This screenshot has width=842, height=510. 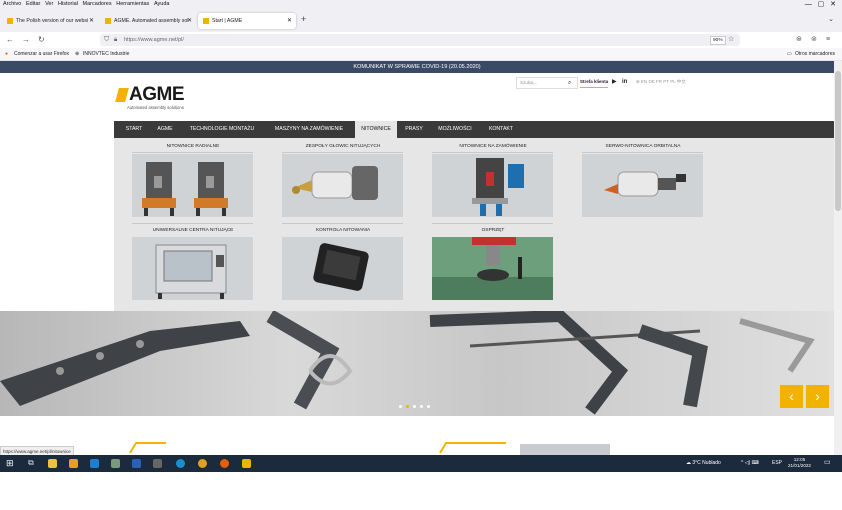 I want to click on nav-kontakt: KONTAKT, so click(x=501, y=129).